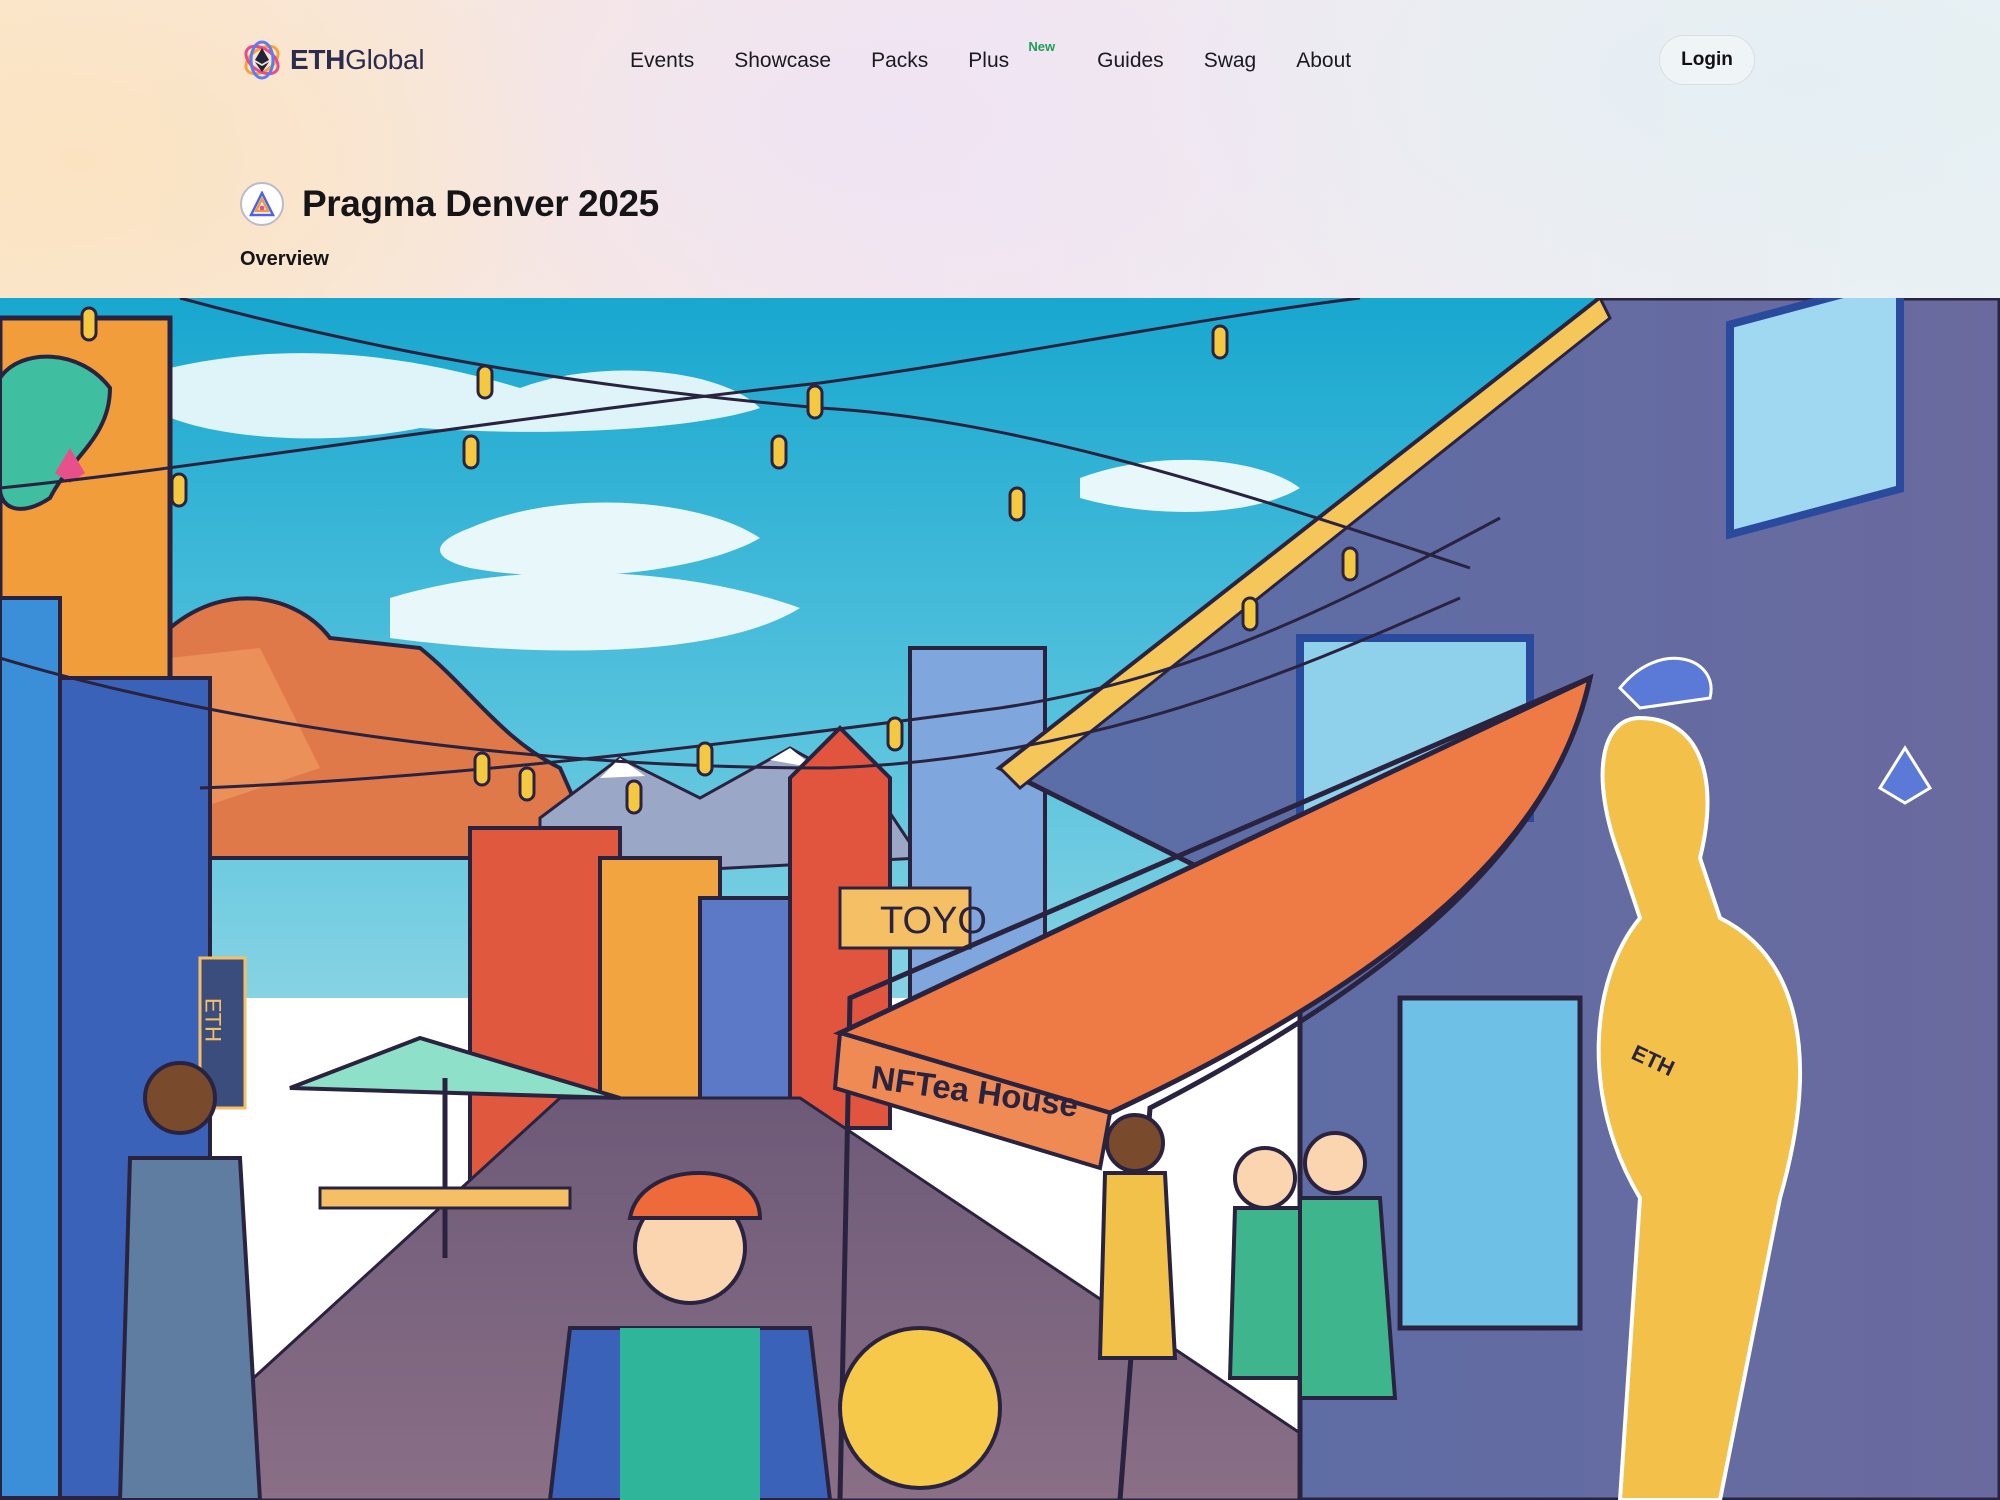 This screenshot has height=1500, width=2000. I want to click on upper-window, so click(1815, 419).